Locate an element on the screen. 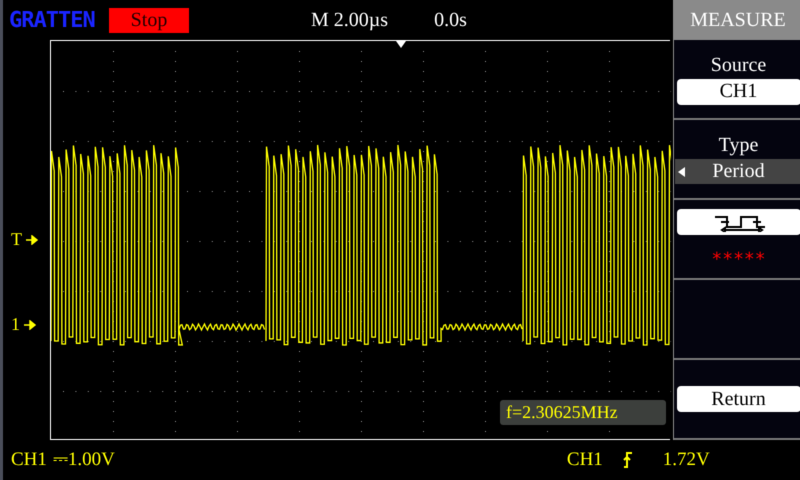 The height and width of the screenshot is (480, 800). level-marker: 1 is located at coordinates (23, 324).